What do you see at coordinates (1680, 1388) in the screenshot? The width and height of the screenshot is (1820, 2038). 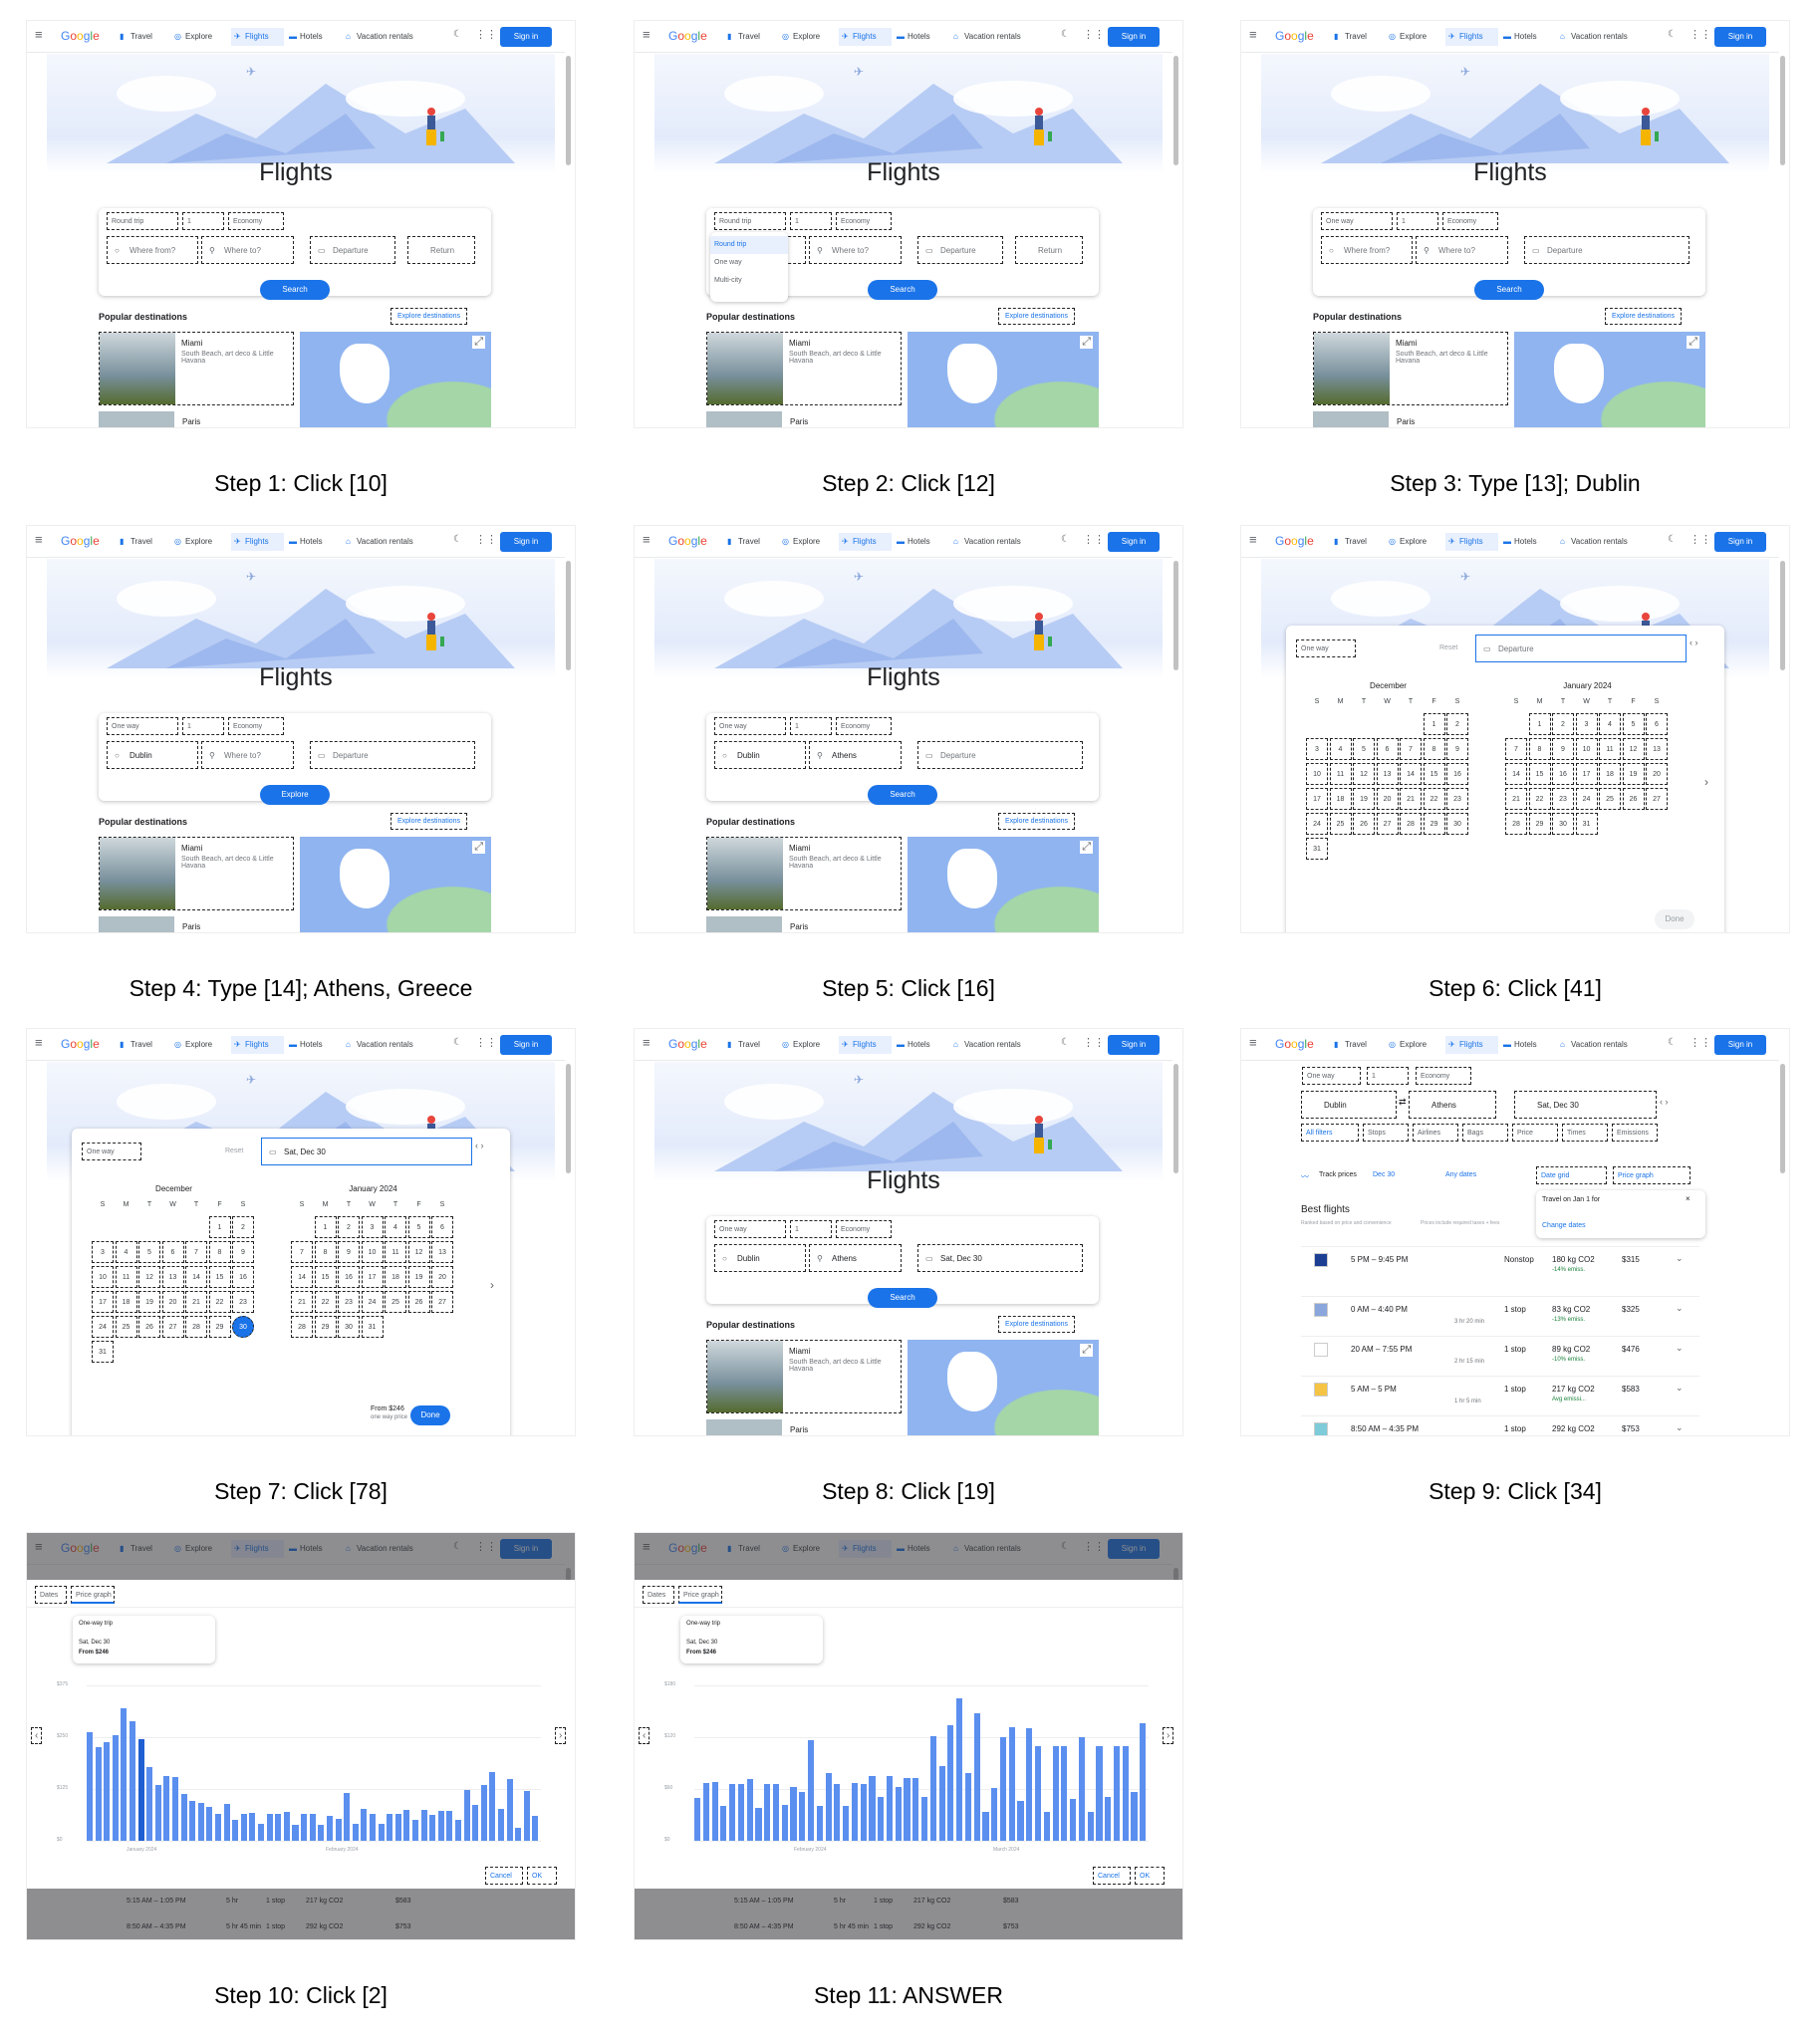 I see `expand-chevron-icon: ⌄` at bounding box center [1680, 1388].